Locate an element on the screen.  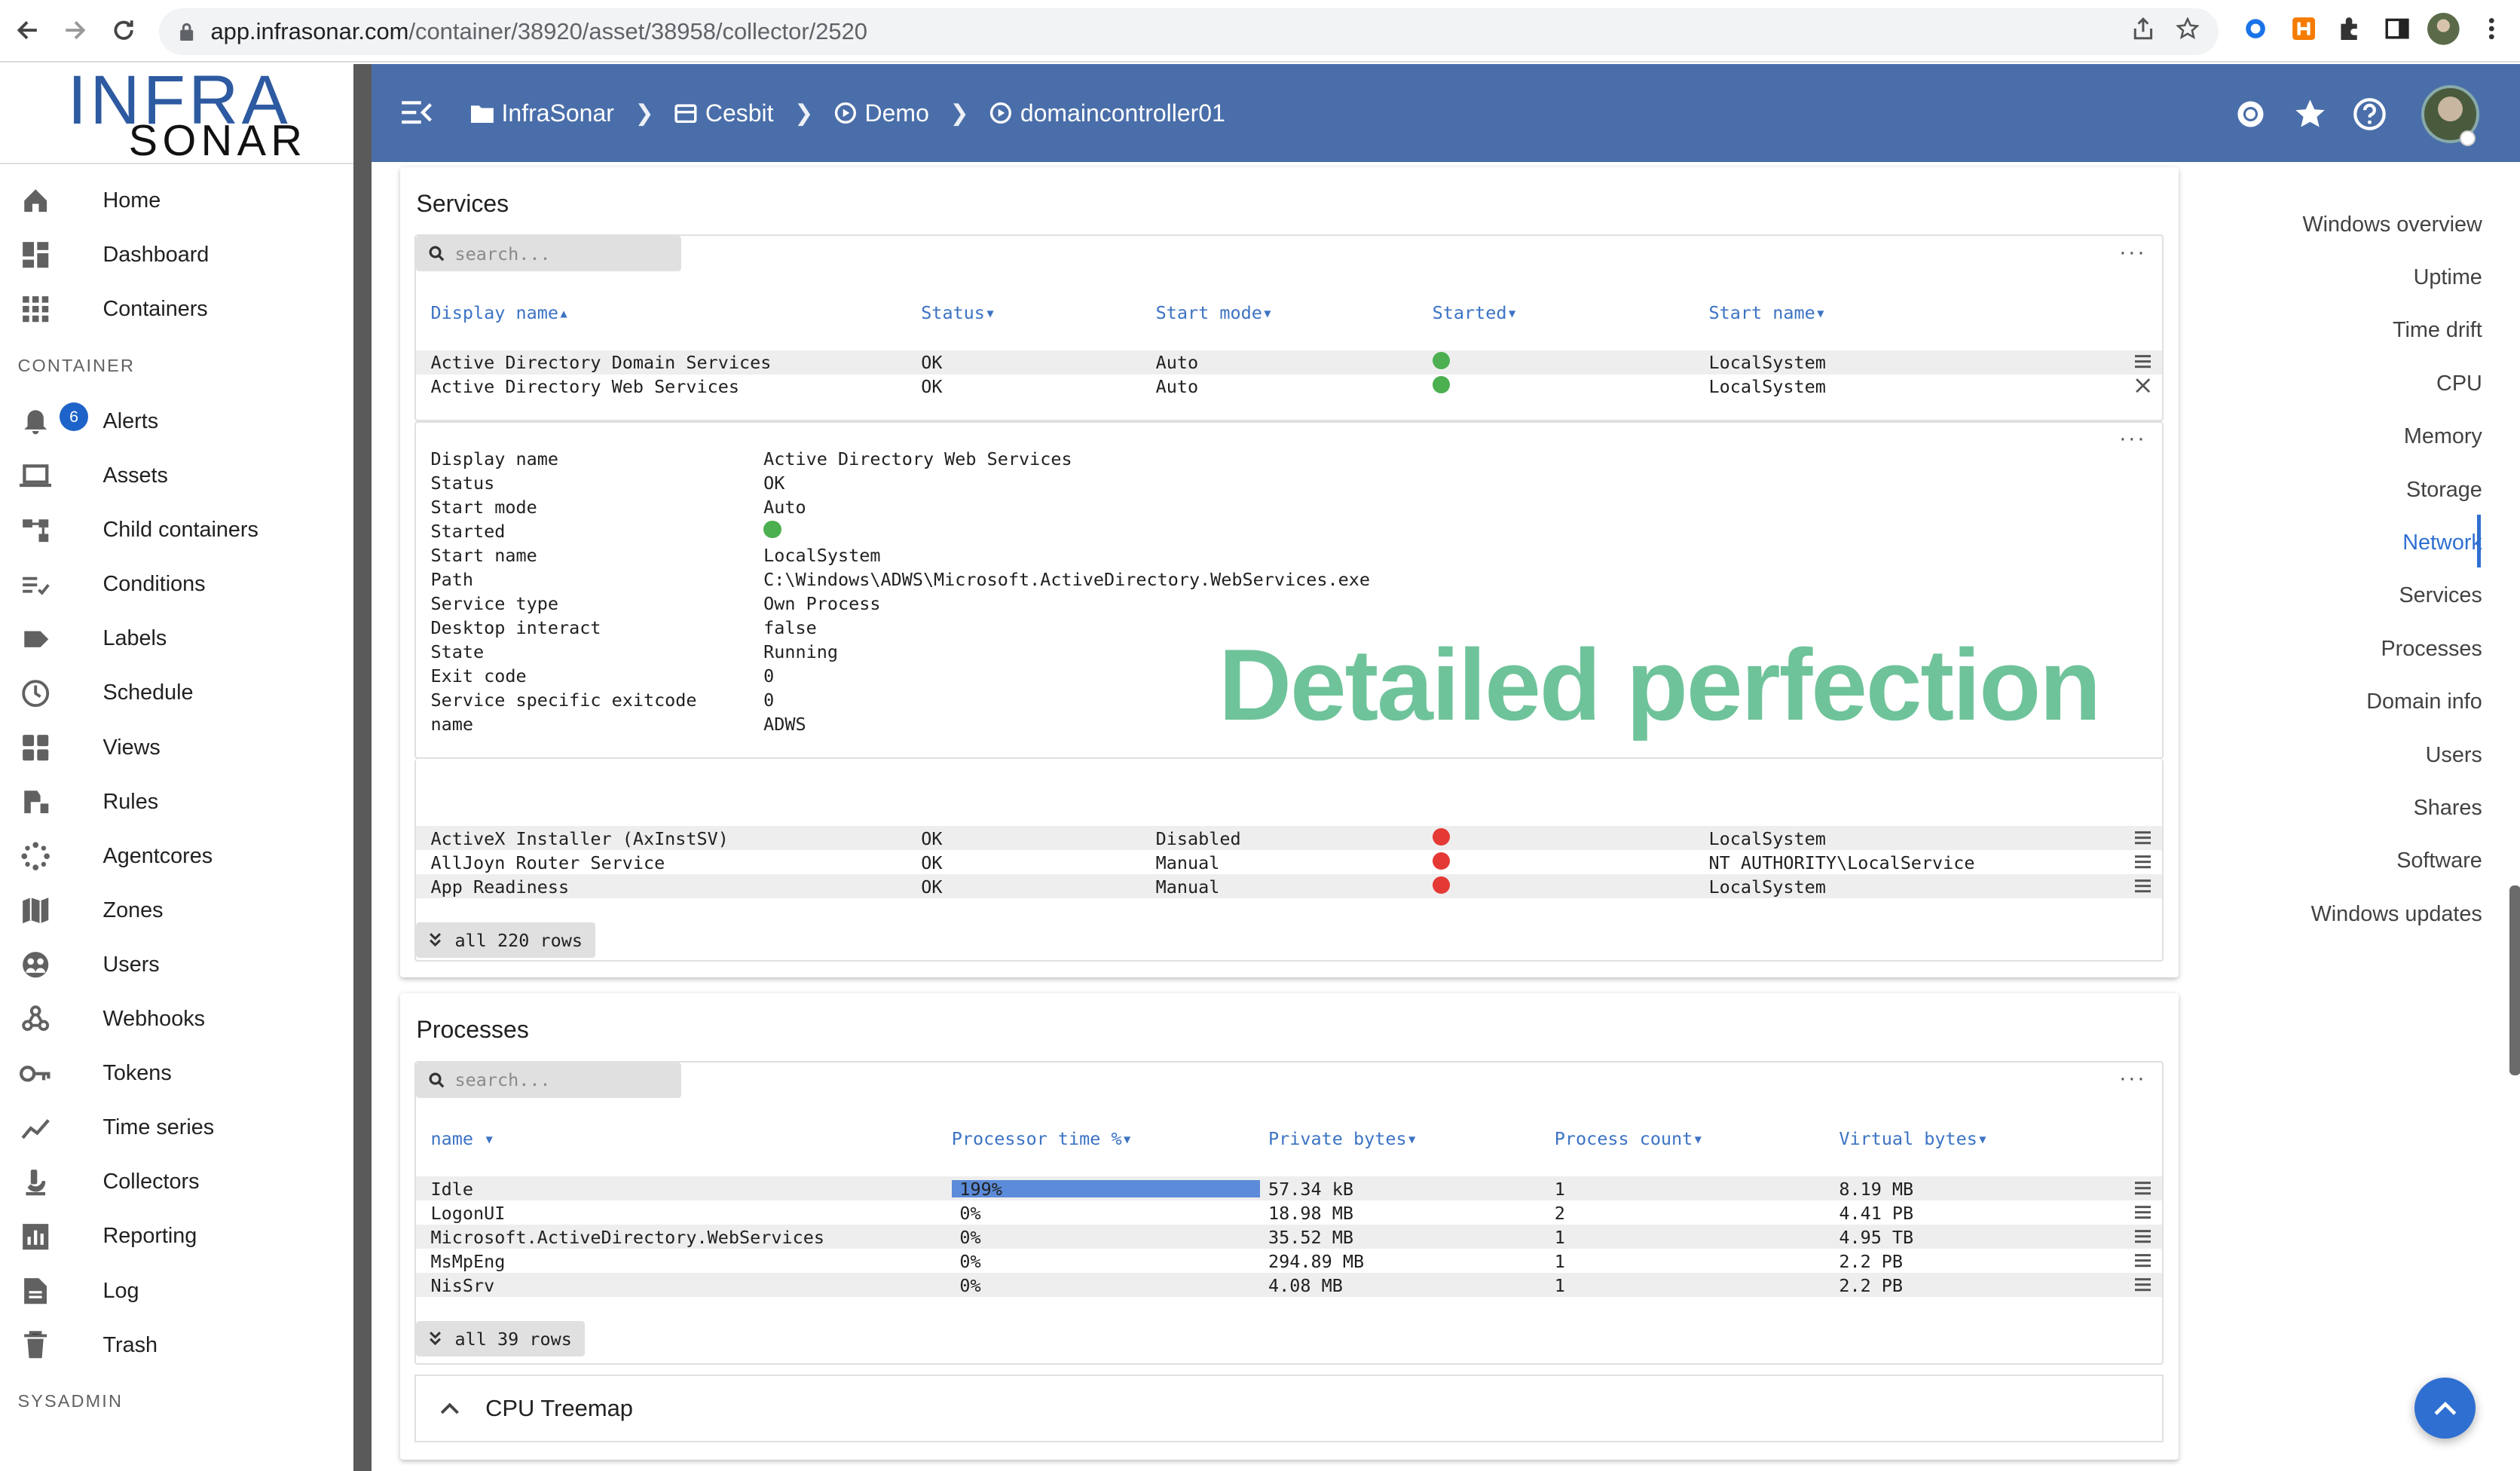
col-header-virtual-bytes: Virtual bytes▾ is located at coordinates (1913, 1138).